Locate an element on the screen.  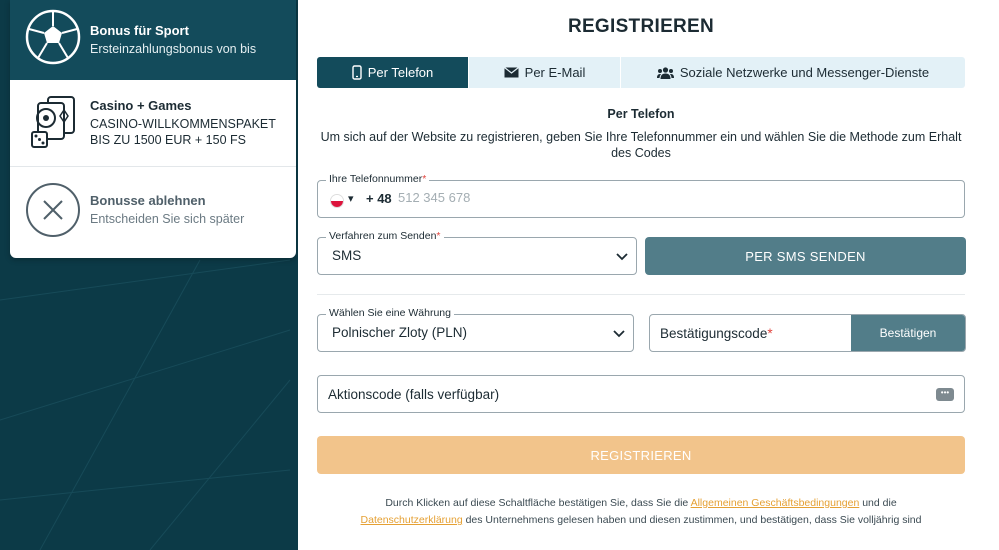
tab-label: Per E-Mail is located at coordinates (555, 72).